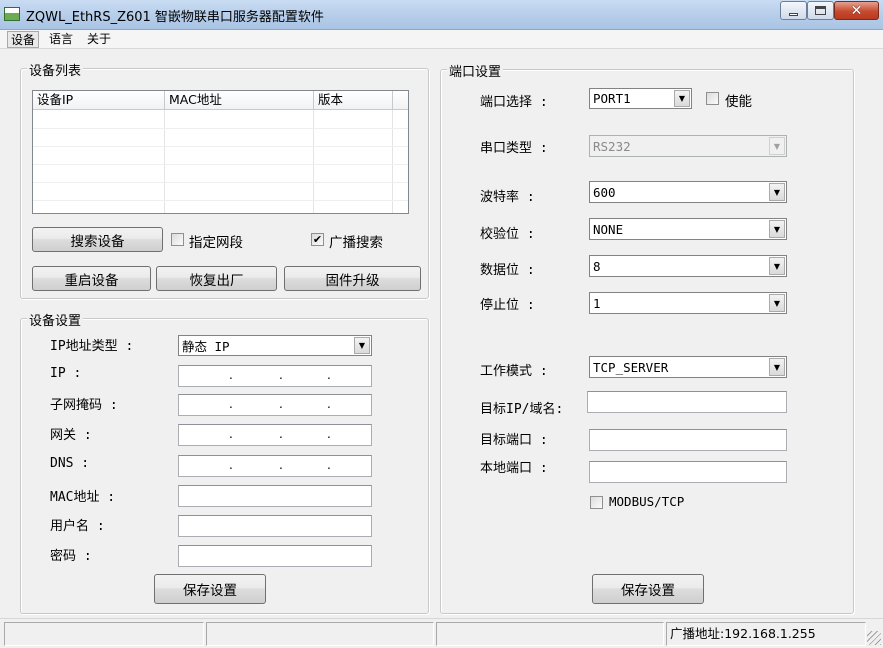 Image resolution: width=883 pixels, height=648 pixels. Describe the element at coordinates (356, 241) in the screenshot. I see `broadcast-search-label: 广播搜索` at that location.